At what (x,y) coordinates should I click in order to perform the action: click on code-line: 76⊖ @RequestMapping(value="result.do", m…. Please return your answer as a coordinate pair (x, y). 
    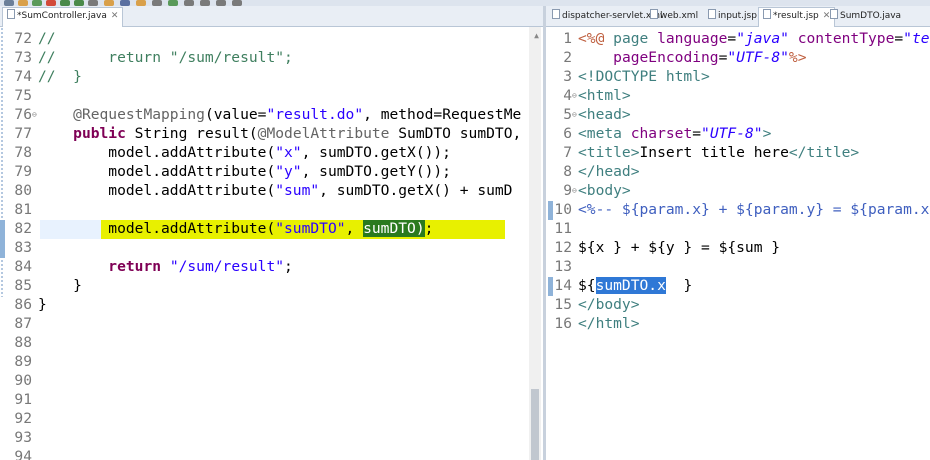
    Looking at the image, I should click on (261, 114).